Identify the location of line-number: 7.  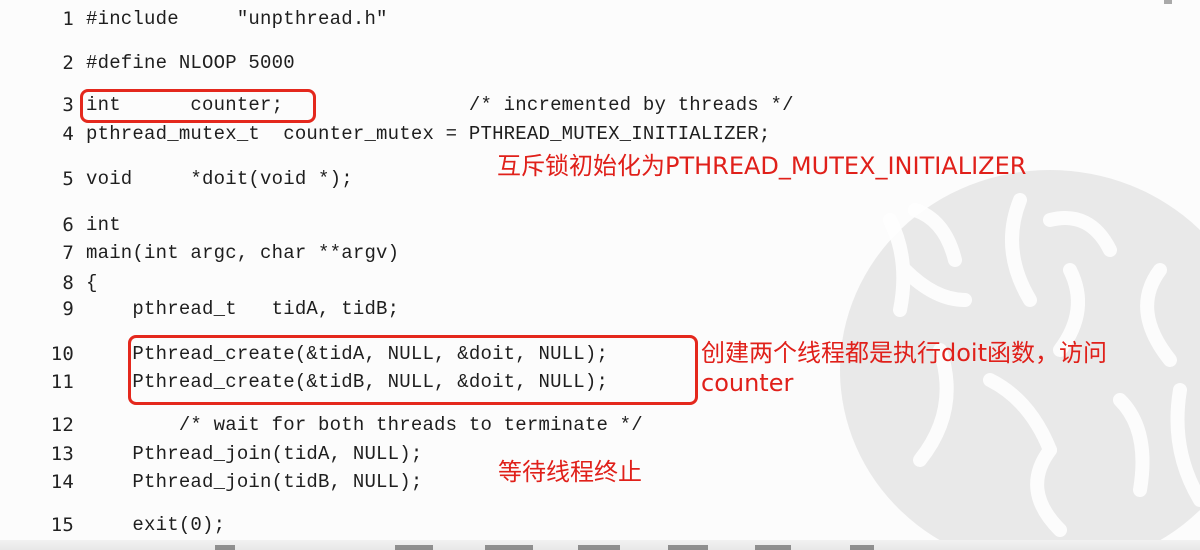
(68, 253).